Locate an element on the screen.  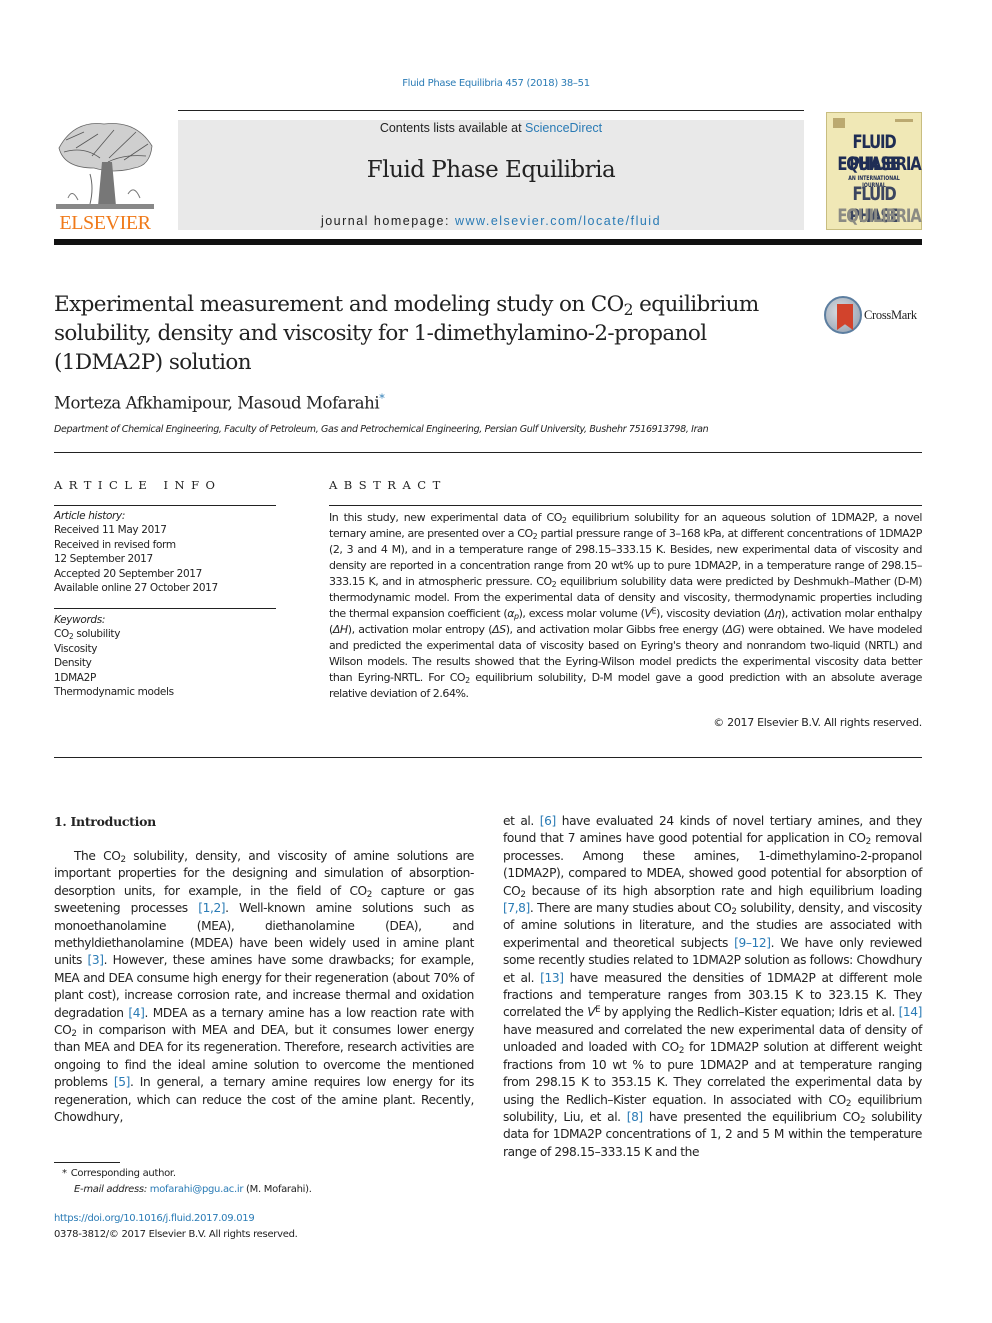
running-head-citation: Fluid Phase Equilibria 457 (2018) 38–51 is located at coordinates (496, 83).